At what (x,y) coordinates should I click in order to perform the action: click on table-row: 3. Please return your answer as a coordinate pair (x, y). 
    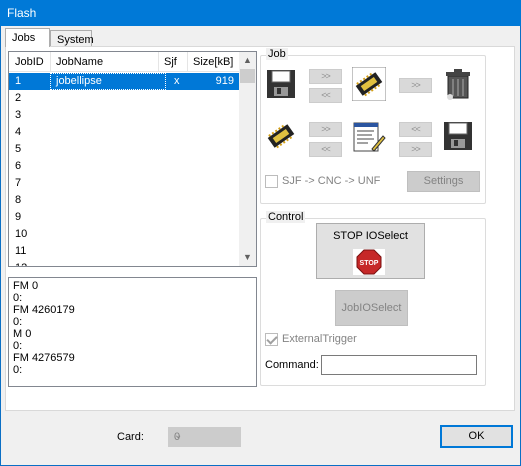
    Looking at the image, I should click on (124, 115).